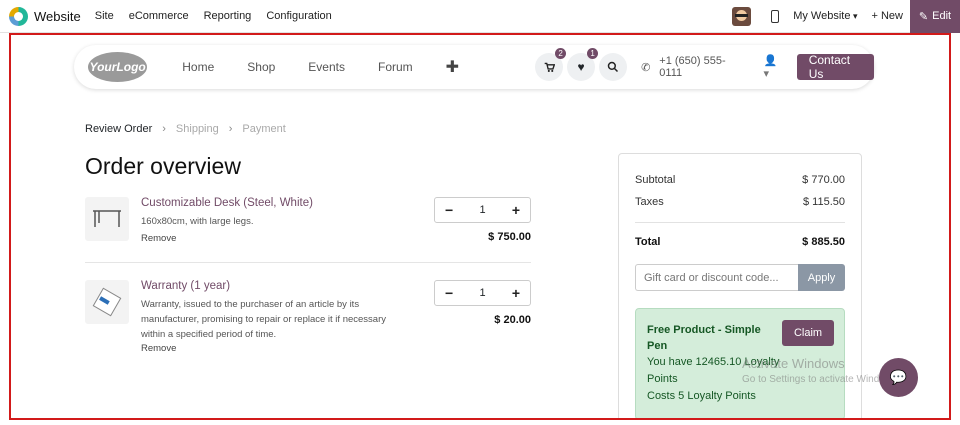  What do you see at coordinates (701, 396) in the screenshot?
I see `loyalty-cost: Costs 5 Loyalty Points` at bounding box center [701, 396].